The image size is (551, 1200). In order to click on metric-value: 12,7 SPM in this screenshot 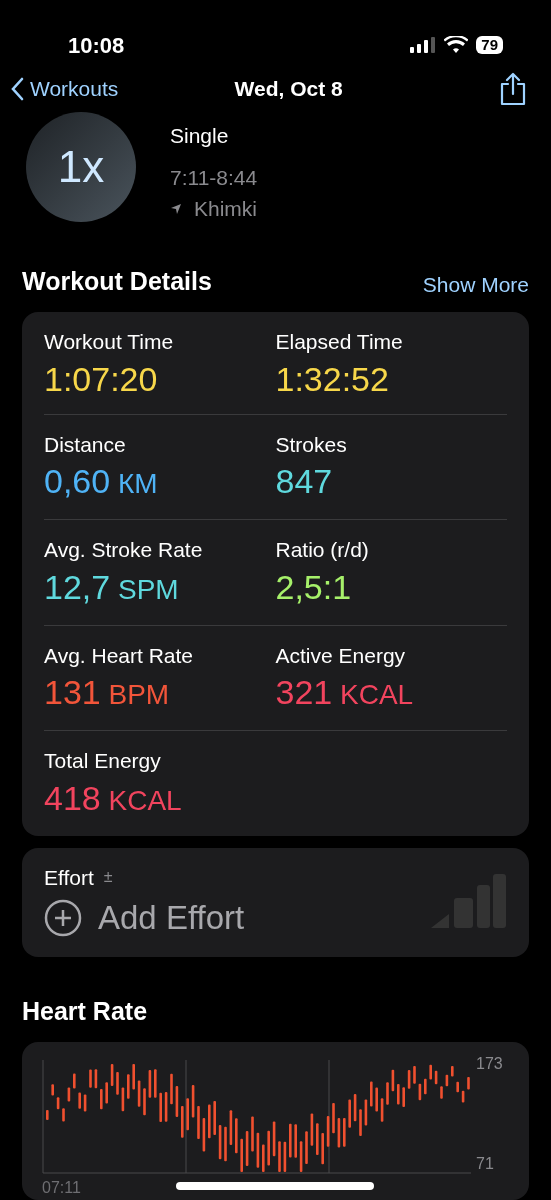, I will do `click(112, 587)`.